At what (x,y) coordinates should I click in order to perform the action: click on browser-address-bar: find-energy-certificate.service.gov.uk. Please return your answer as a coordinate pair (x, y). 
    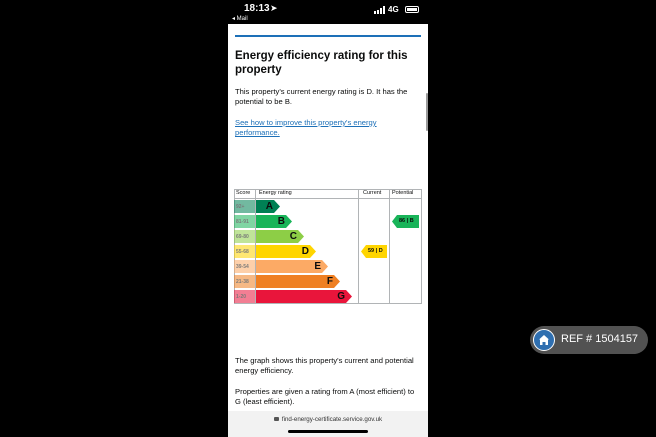
    Looking at the image, I should click on (328, 424).